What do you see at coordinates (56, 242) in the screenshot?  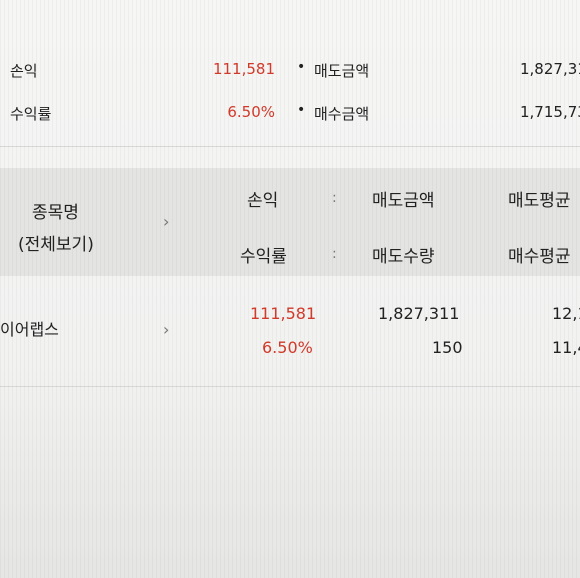 I see `view-all-toggle: (전체보기)` at bounding box center [56, 242].